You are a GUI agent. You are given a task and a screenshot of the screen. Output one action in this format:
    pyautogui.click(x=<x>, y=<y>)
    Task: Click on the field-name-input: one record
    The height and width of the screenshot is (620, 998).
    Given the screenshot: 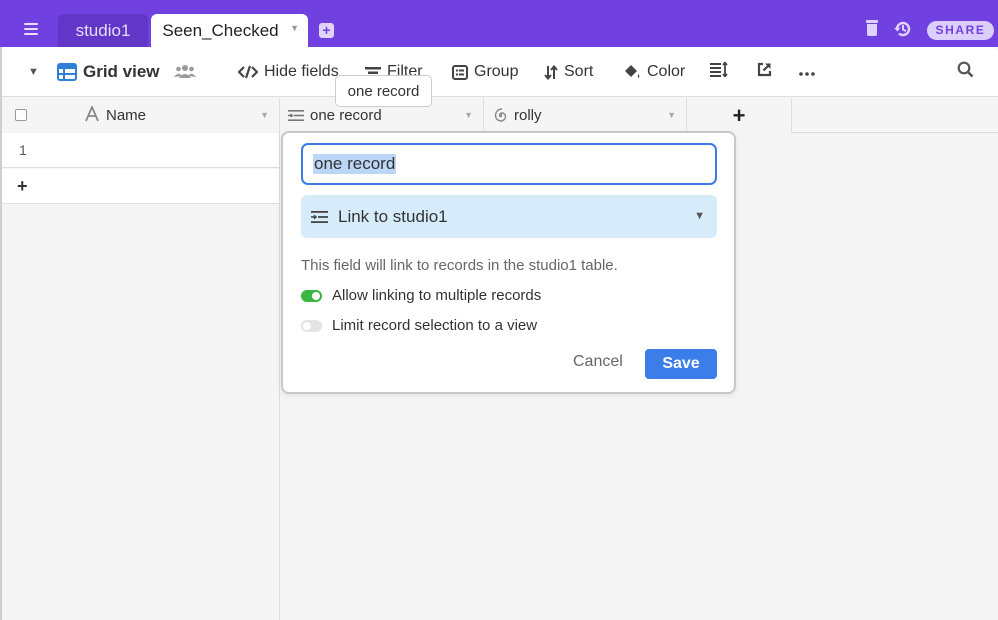 What is the action you would take?
    pyautogui.click(x=509, y=164)
    